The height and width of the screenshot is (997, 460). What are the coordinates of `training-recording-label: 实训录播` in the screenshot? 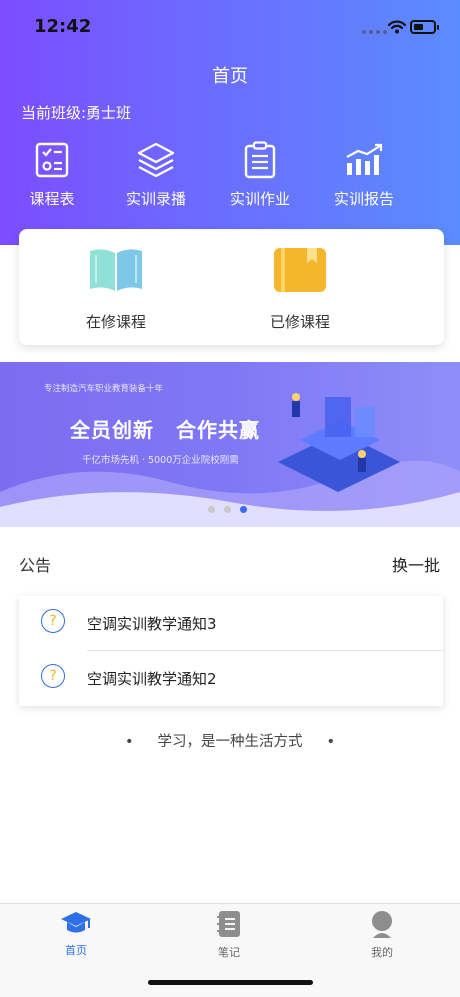 It's located at (155, 199).